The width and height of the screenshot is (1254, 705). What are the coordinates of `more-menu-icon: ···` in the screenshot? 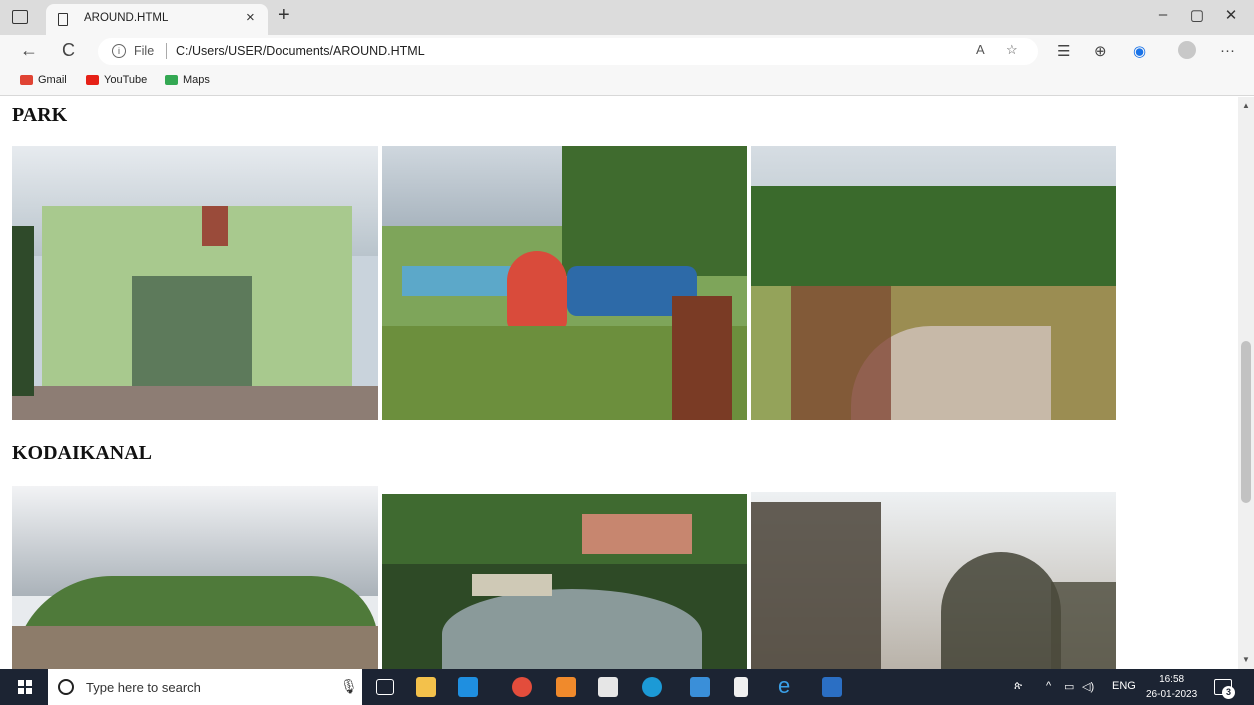 It's located at (1227, 50).